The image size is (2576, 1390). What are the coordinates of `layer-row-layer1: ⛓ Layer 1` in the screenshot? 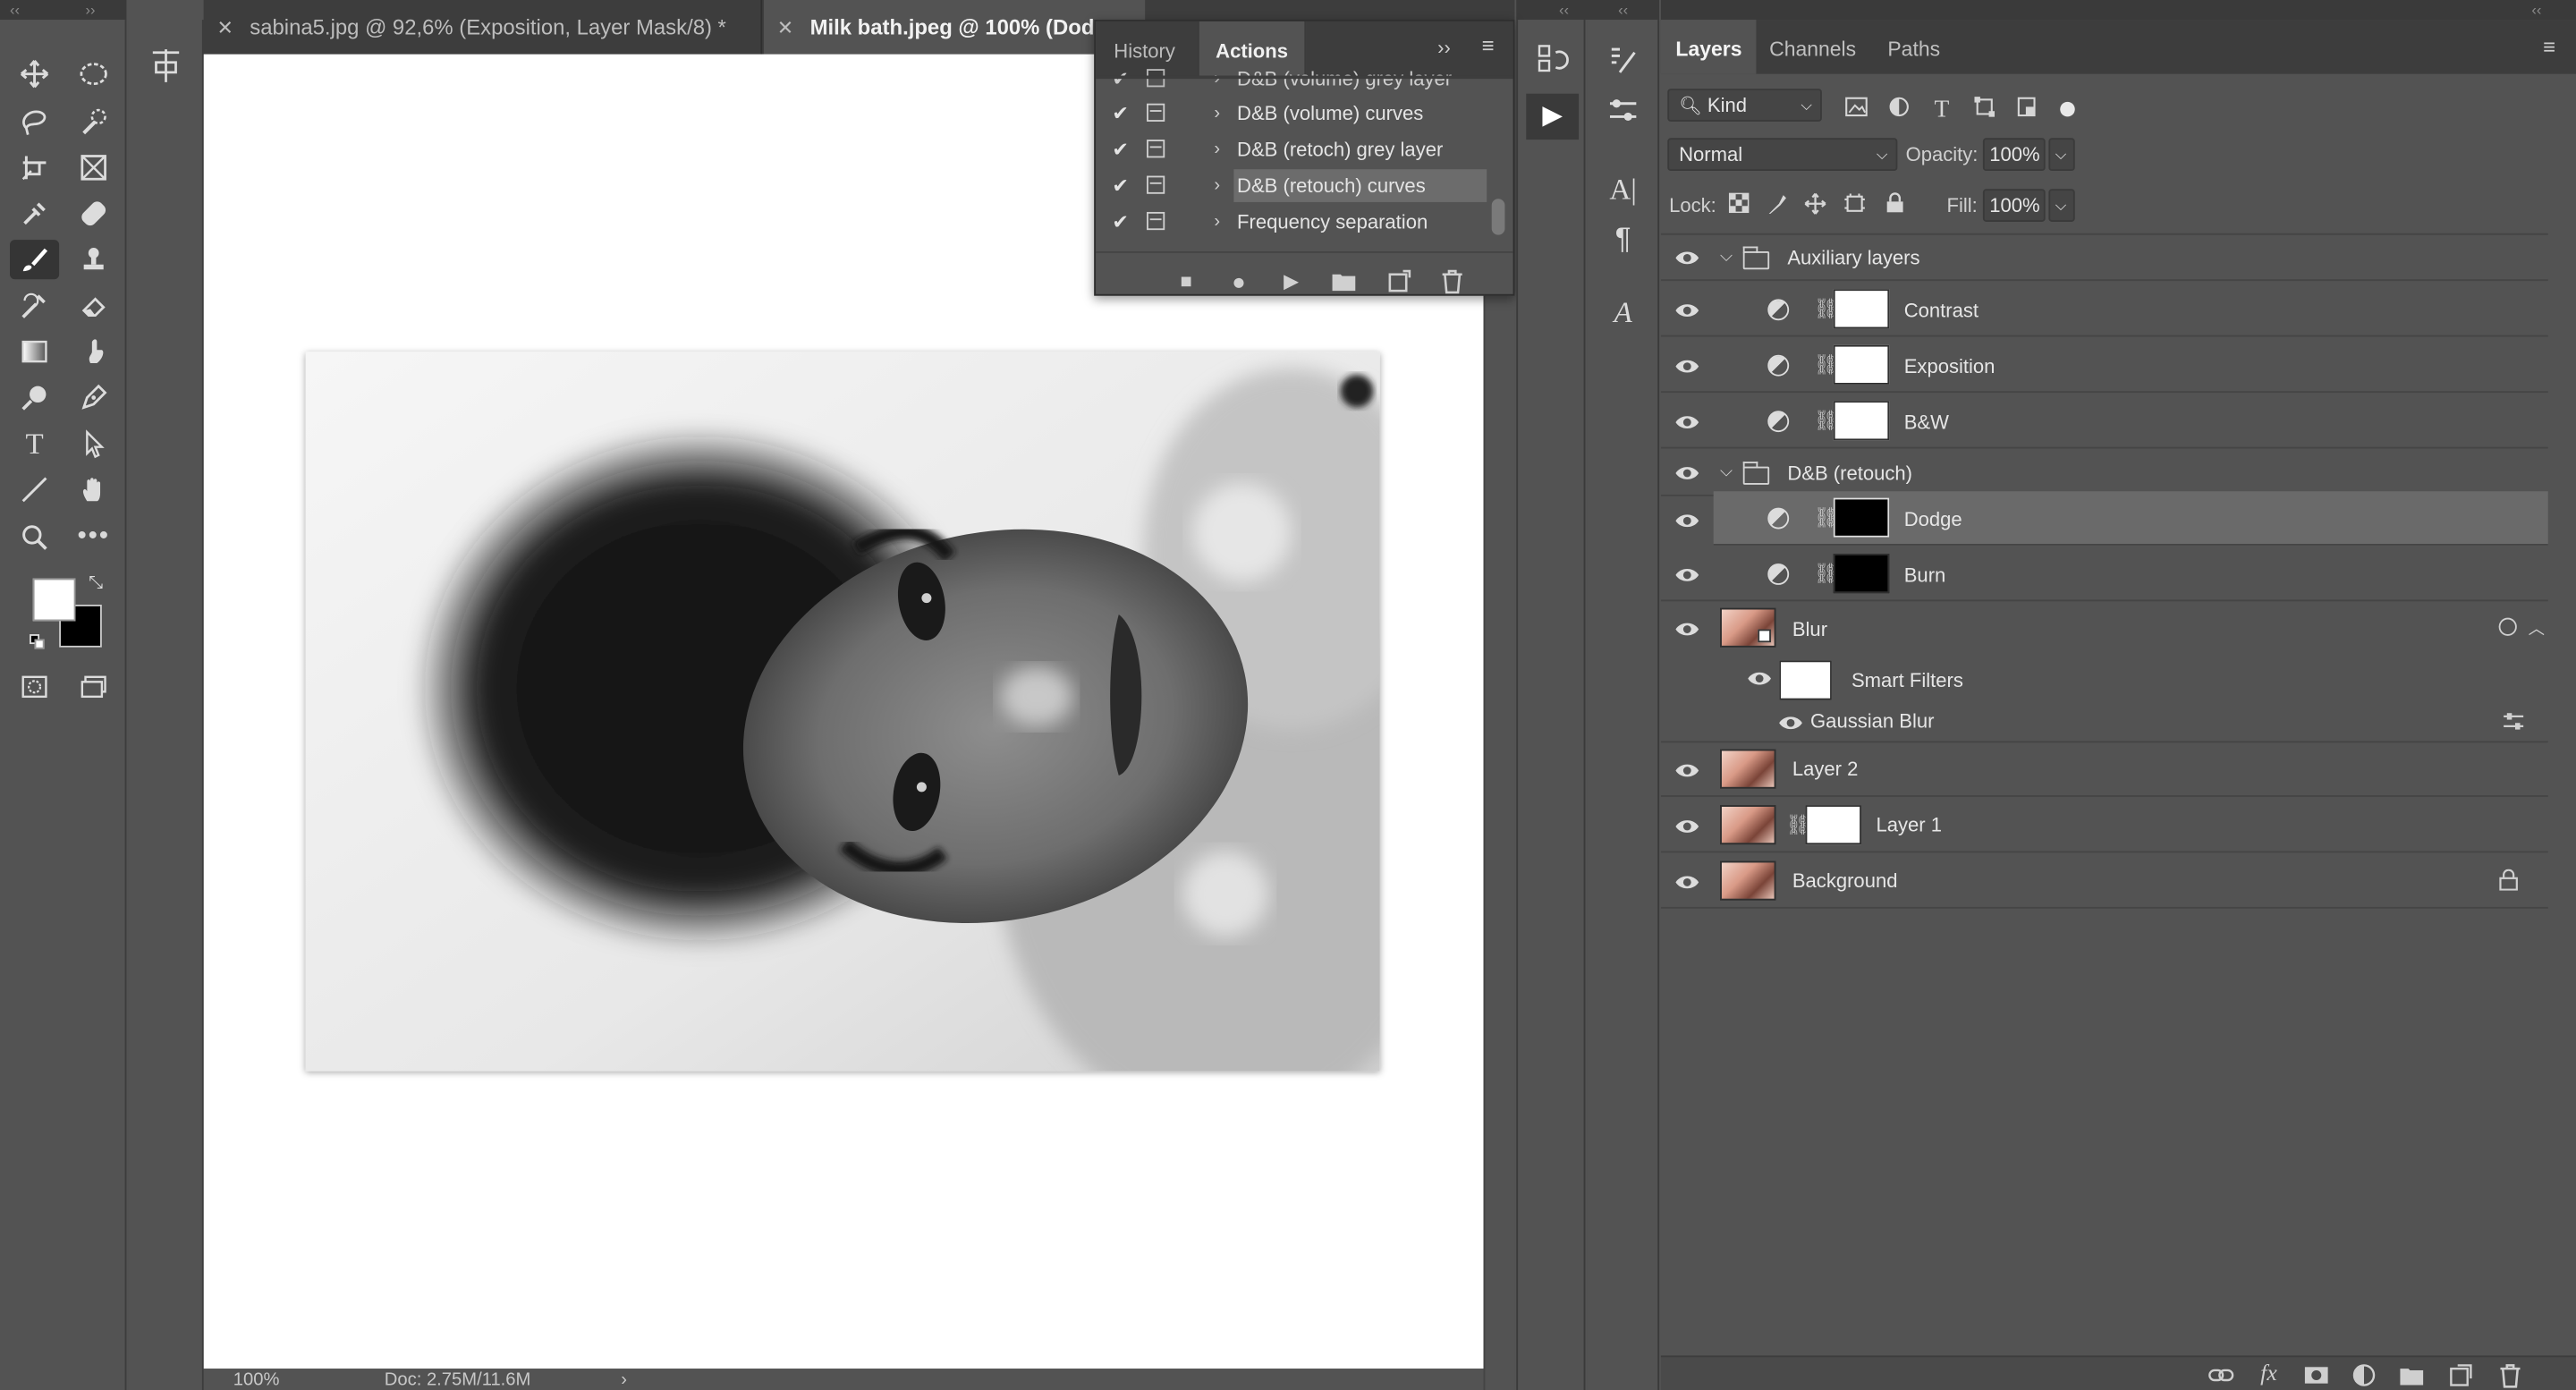 It's located at (2104, 826).